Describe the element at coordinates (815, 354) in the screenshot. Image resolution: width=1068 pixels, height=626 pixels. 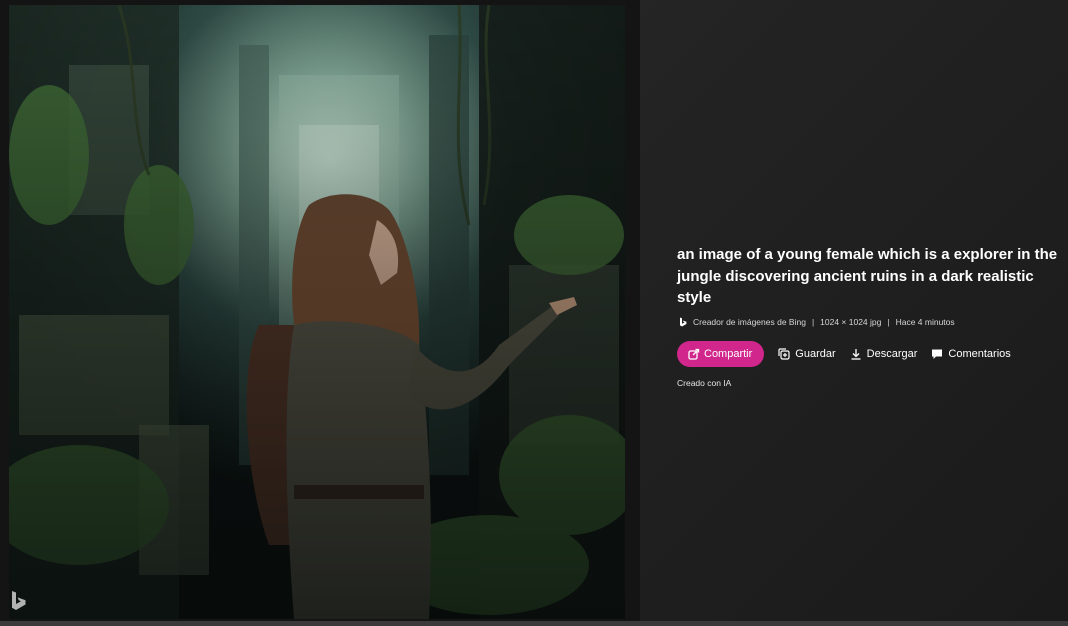
I see `save-label: Guardar` at that location.